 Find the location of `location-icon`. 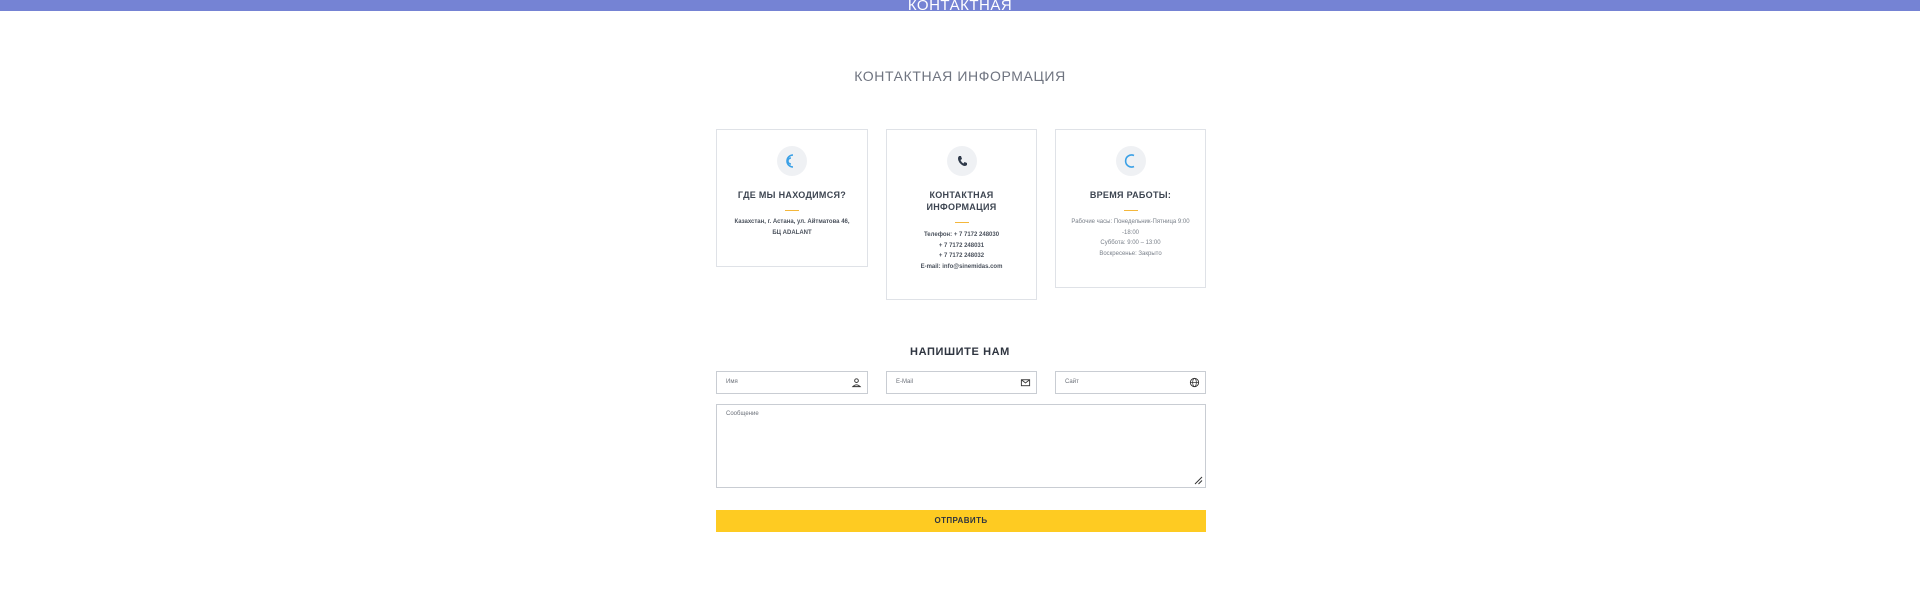

location-icon is located at coordinates (792, 161).